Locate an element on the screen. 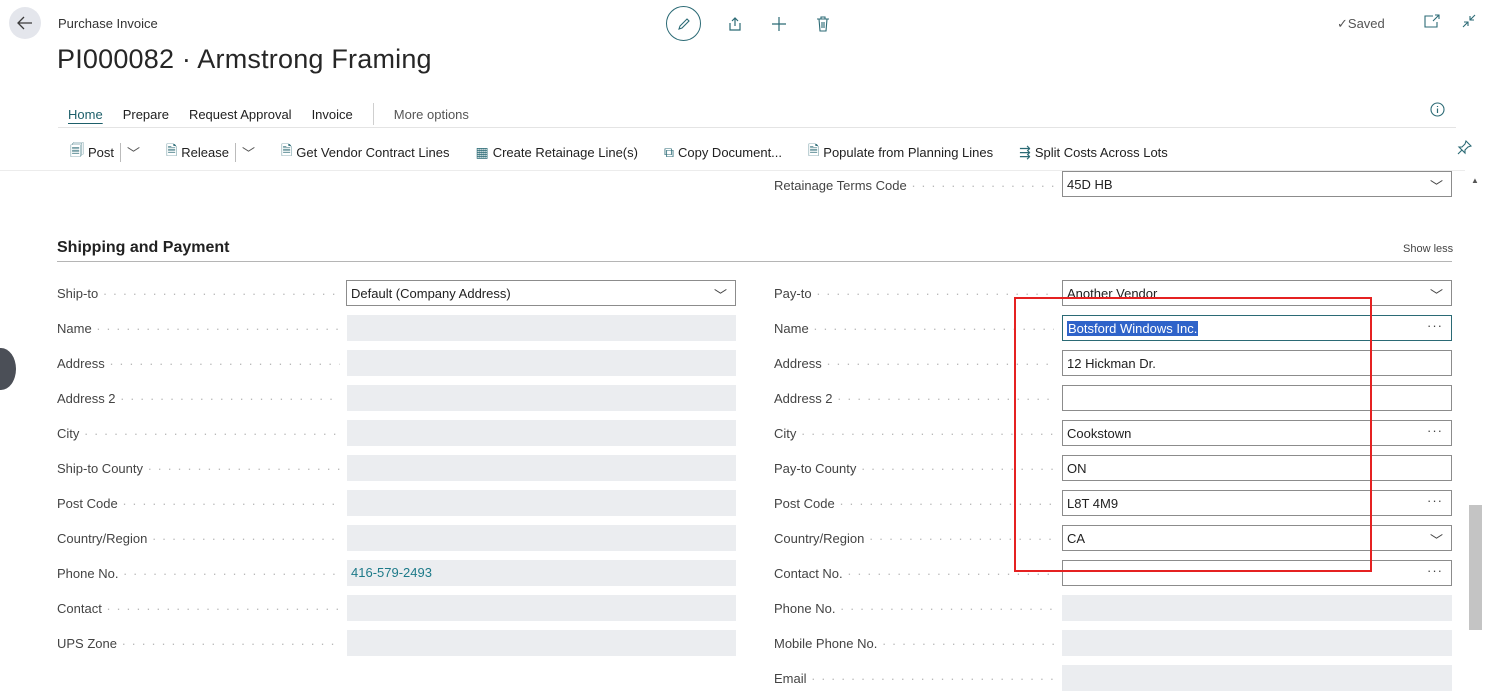  top-actions is located at coordinates (749, 23).